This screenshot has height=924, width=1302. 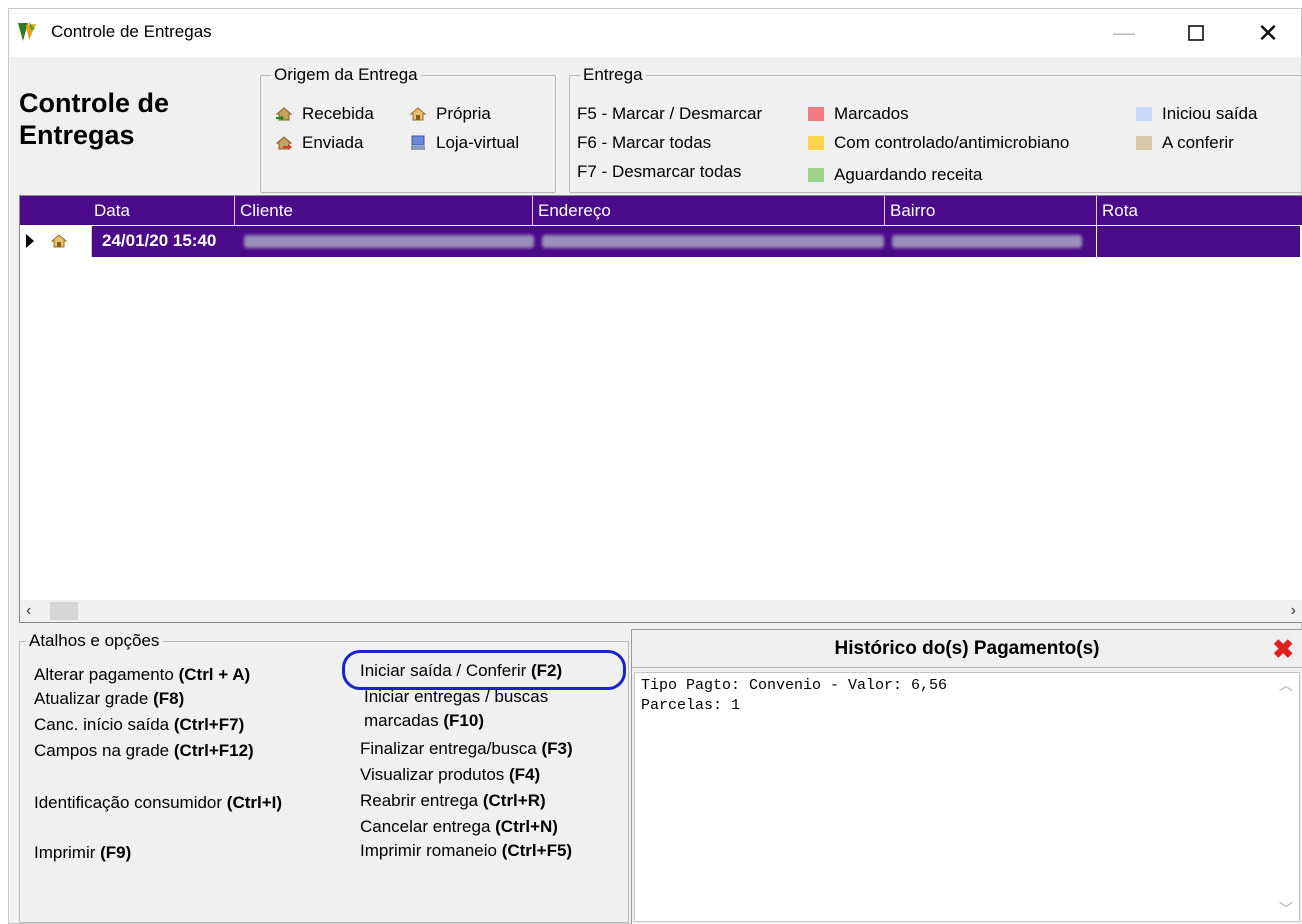 What do you see at coordinates (816, 114) in the screenshot?
I see `marcados-swatch` at bounding box center [816, 114].